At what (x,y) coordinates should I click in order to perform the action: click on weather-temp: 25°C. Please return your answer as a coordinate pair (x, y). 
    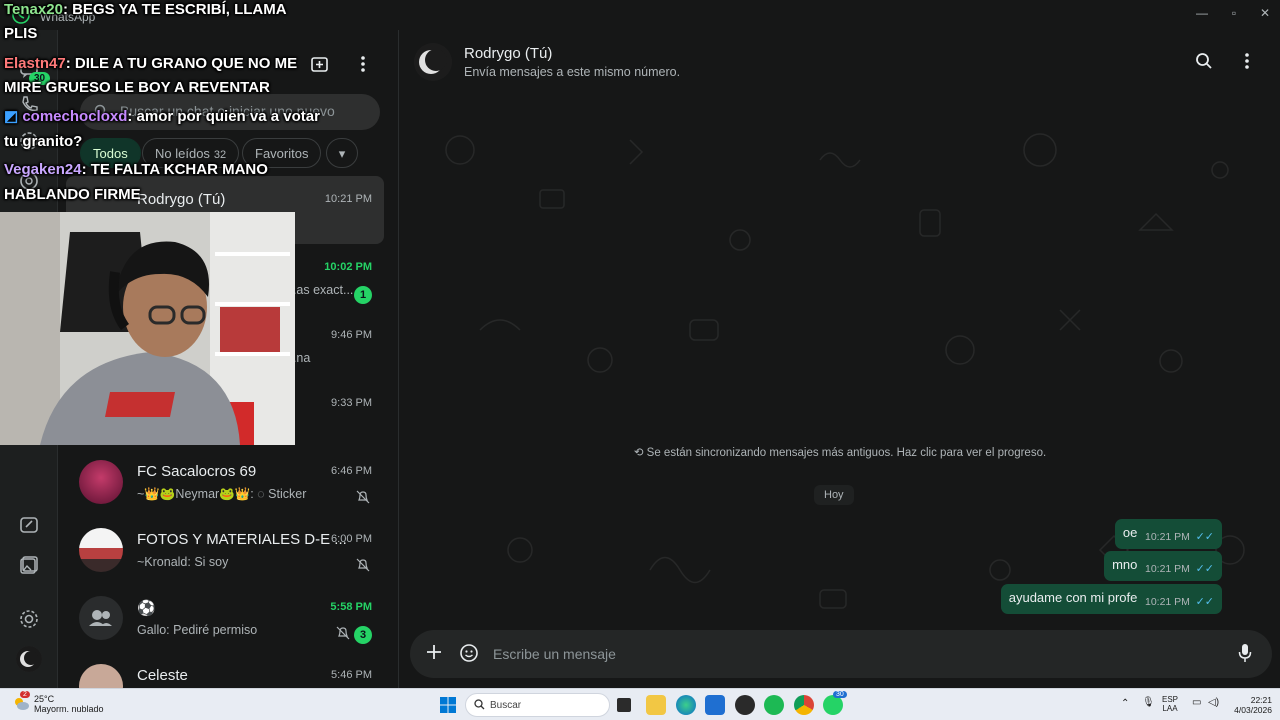
    Looking at the image, I should click on (44, 699).